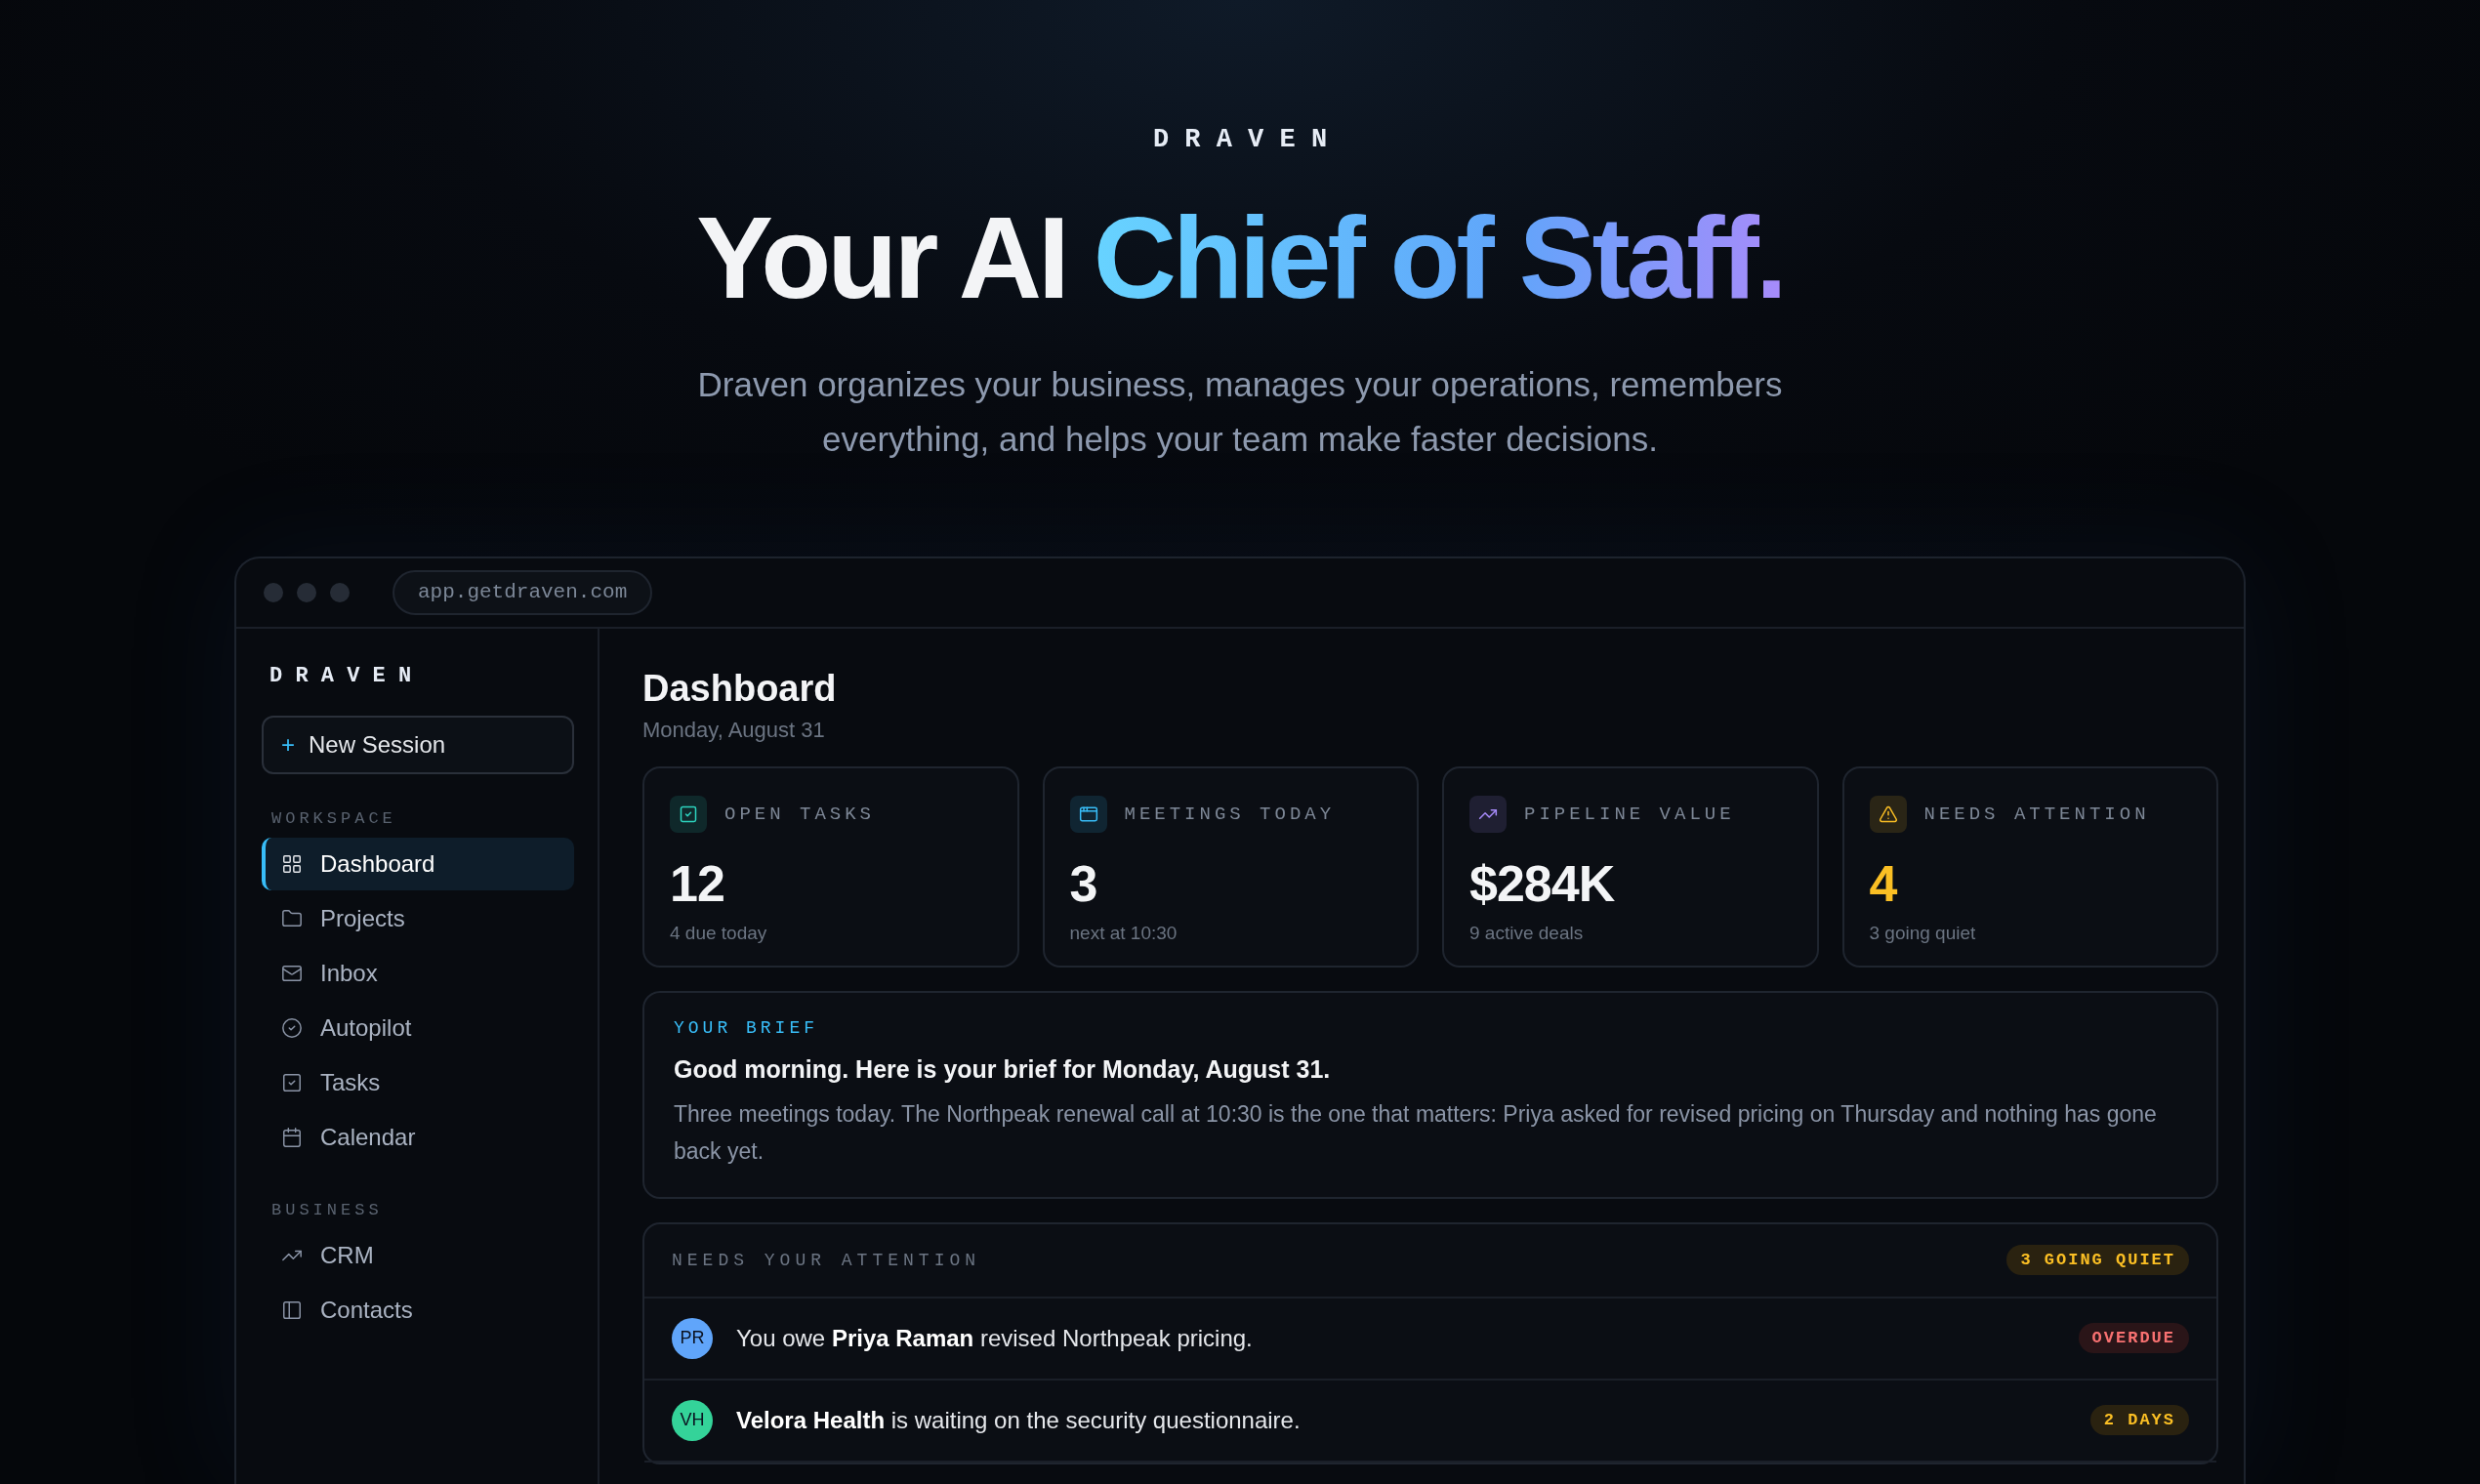  I want to click on nav-item: Inbox, so click(418, 973).